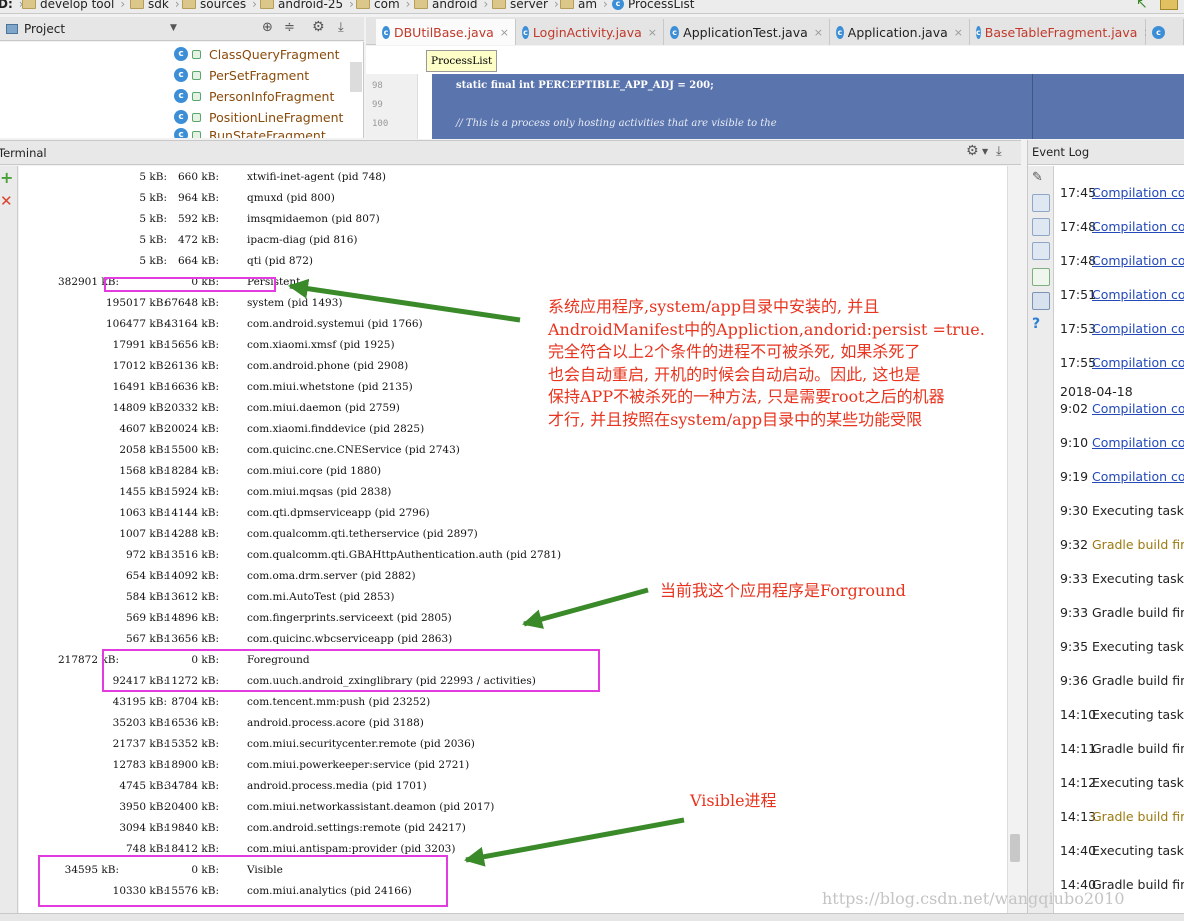  Describe the element at coordinates (241, 75) in the screenshot. I see `tree-item: c PerSetFragment` at that location.